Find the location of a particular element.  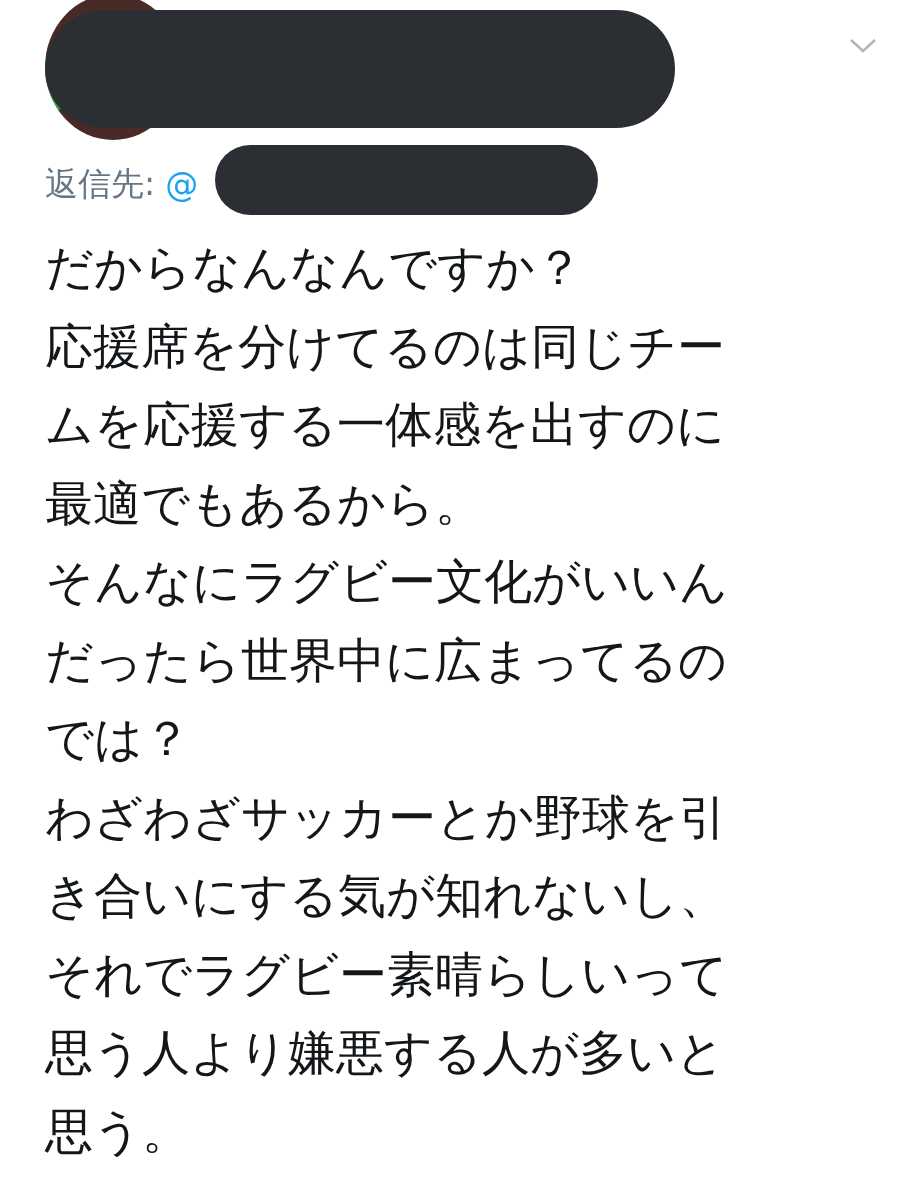

tweet-text-line: 応援席を分けてるのは同じチー is located at coordinates (385, 346).